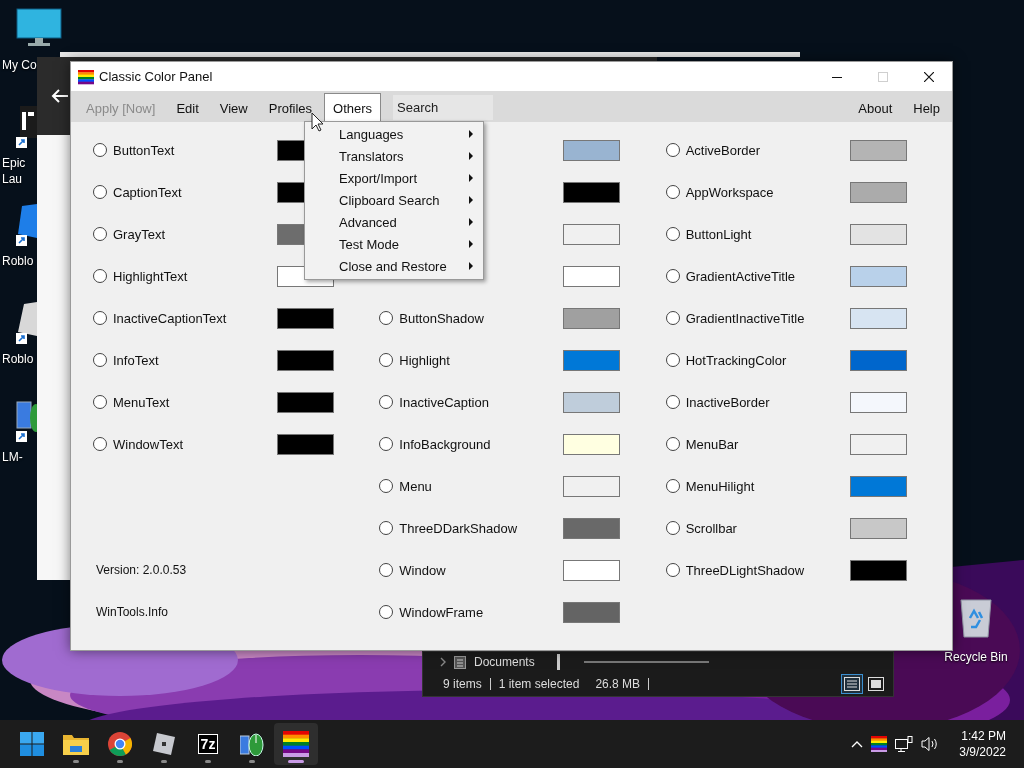 This screenshot has width=1024, height=768. Describe the element at coordinates (852, 684) in the screenshot. I see `details-view-button` at that location.